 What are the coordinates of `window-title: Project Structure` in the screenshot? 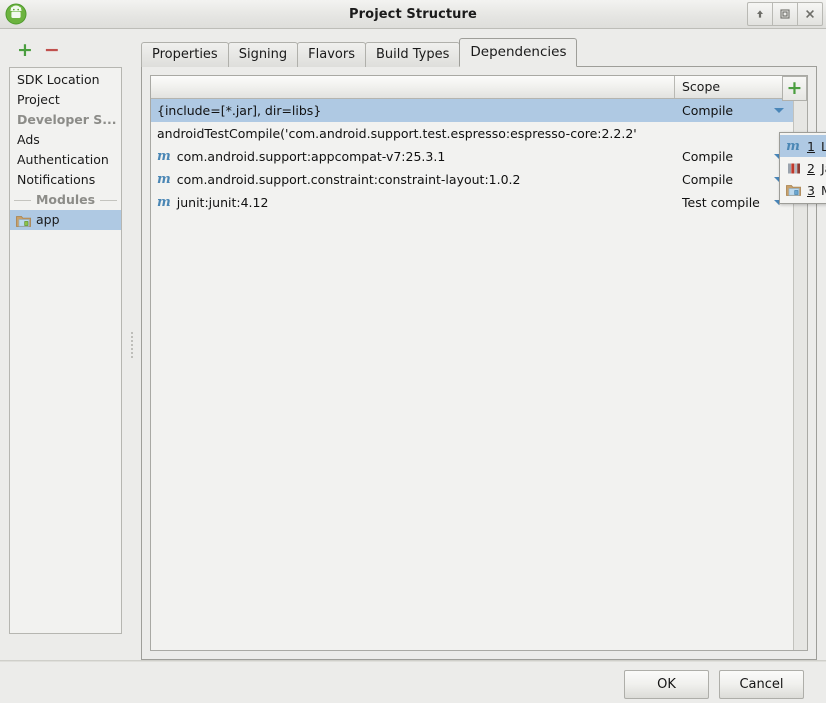 It's located at (413, 14).